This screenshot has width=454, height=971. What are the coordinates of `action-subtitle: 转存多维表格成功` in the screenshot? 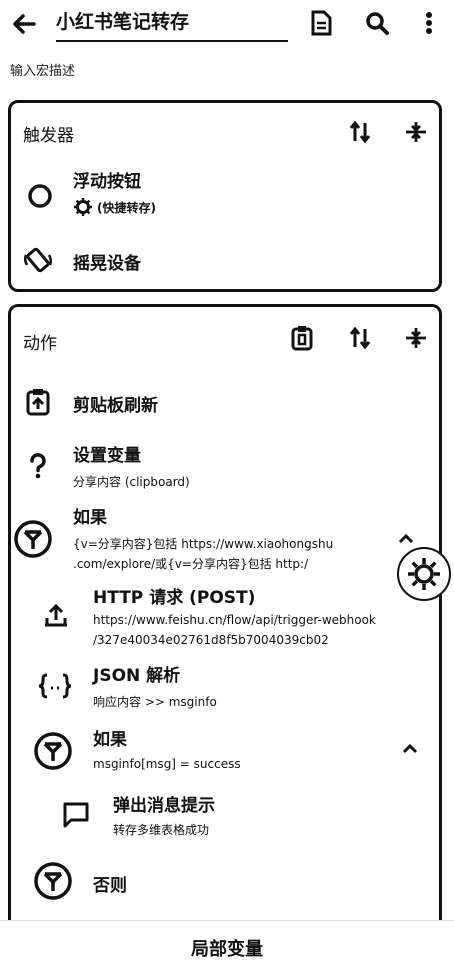 It's located at (161, 830).